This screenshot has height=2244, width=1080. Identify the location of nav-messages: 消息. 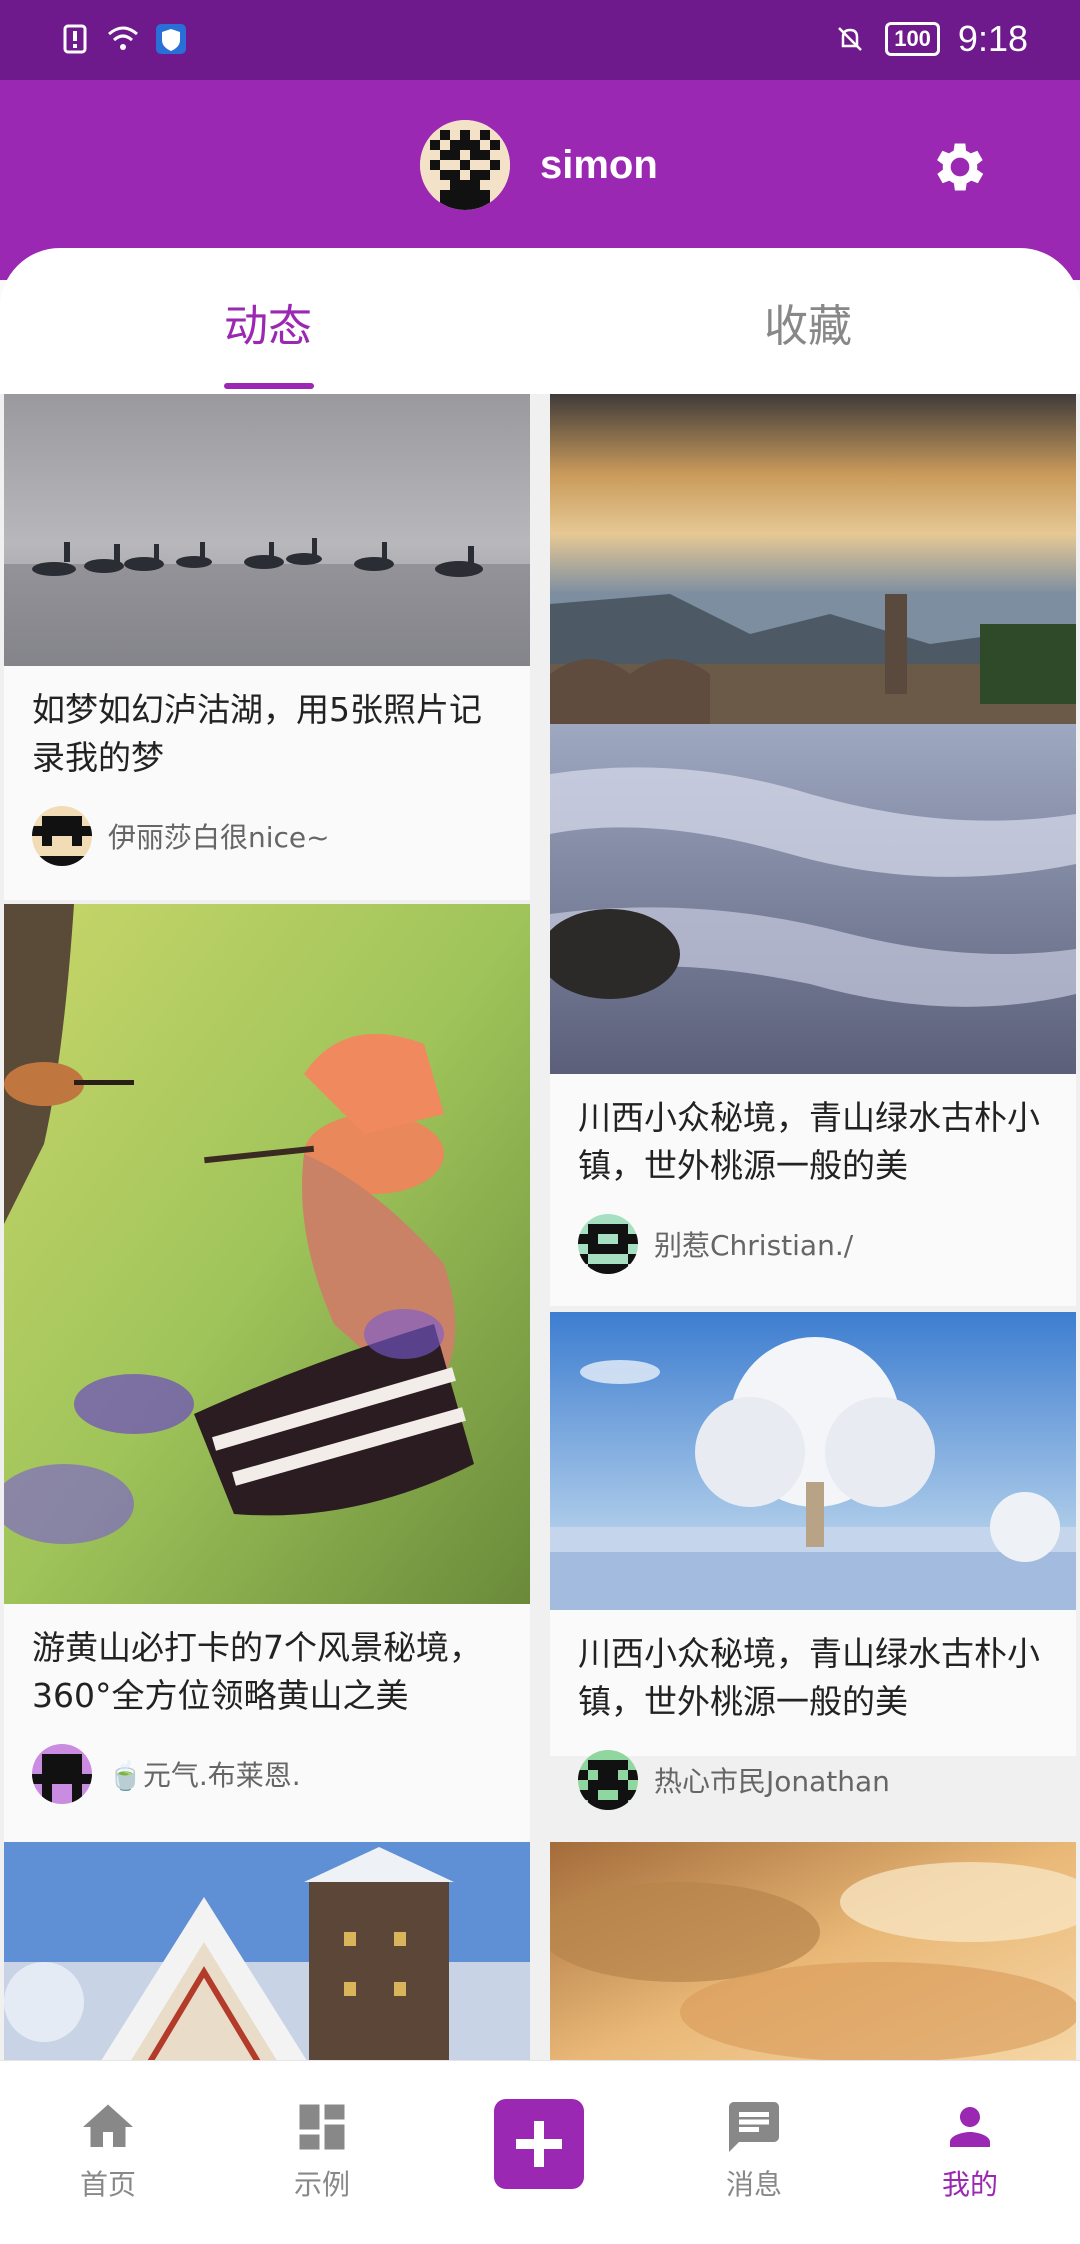
(754, 2150).